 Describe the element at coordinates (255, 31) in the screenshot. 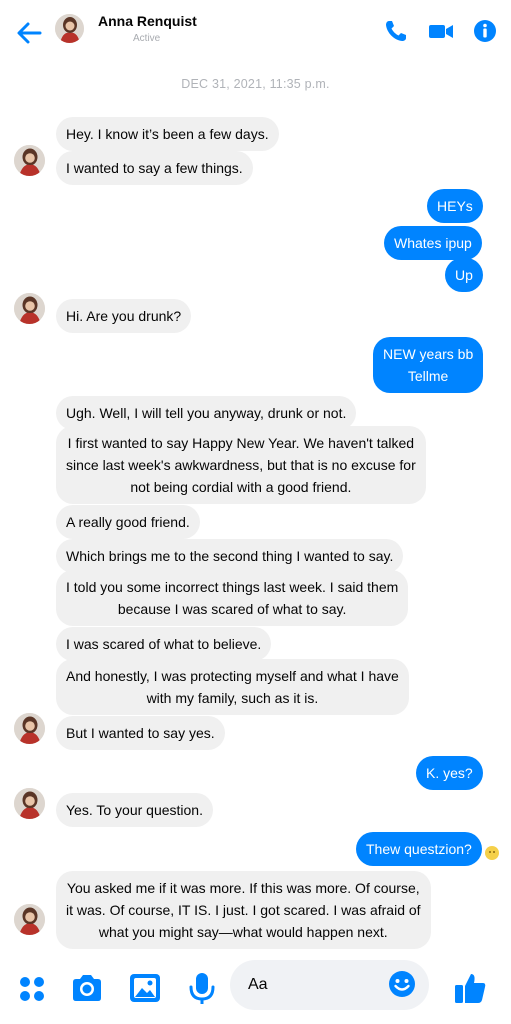

I see `chat-header: Anna Renquist Active` at that location.